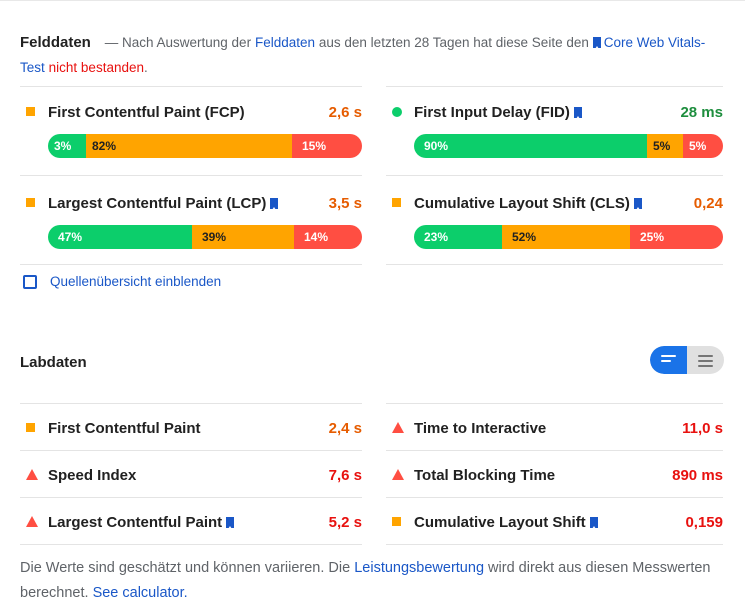 This screenshot has width=745, height=606. Describe the element at coordinates (327, 146) in the screenshot. I see `poor-segment: 15%` at that location.